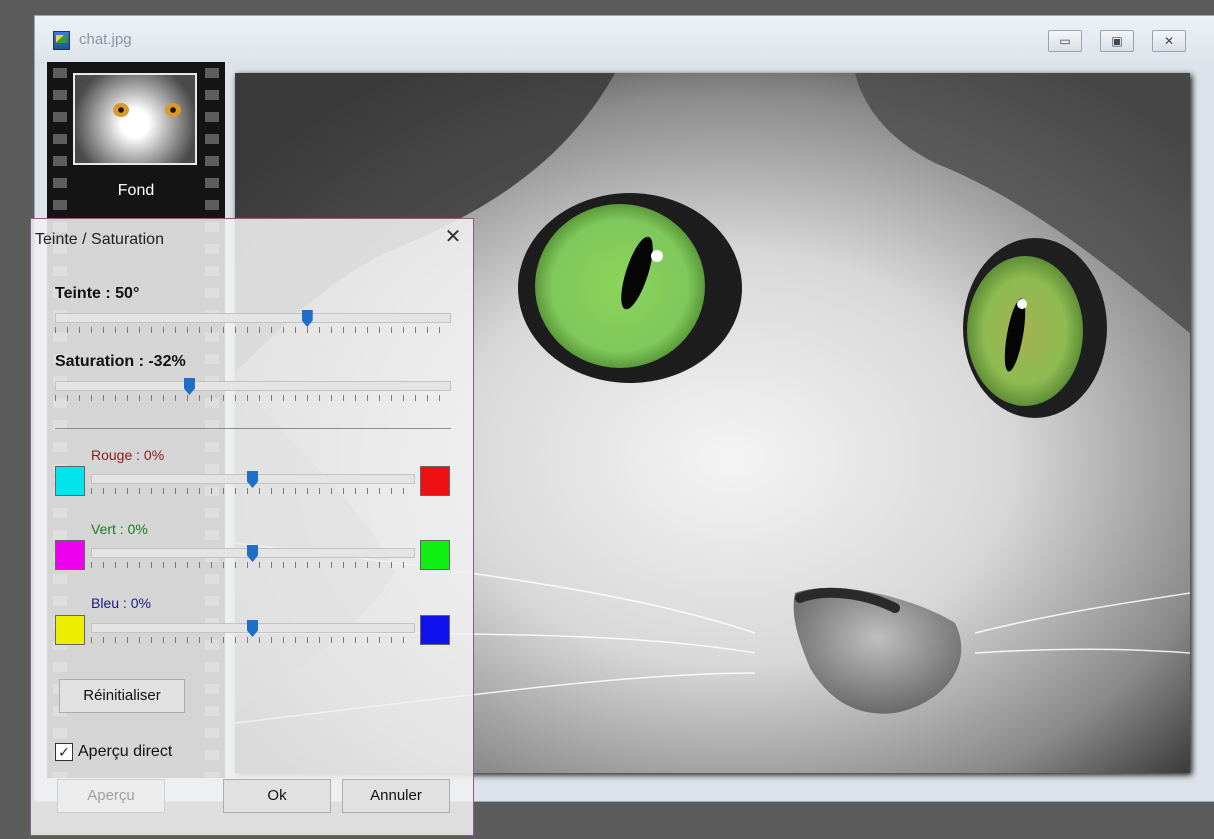 The image size is (1214, 839). I want to click on green-swatch, so click(435, 555).